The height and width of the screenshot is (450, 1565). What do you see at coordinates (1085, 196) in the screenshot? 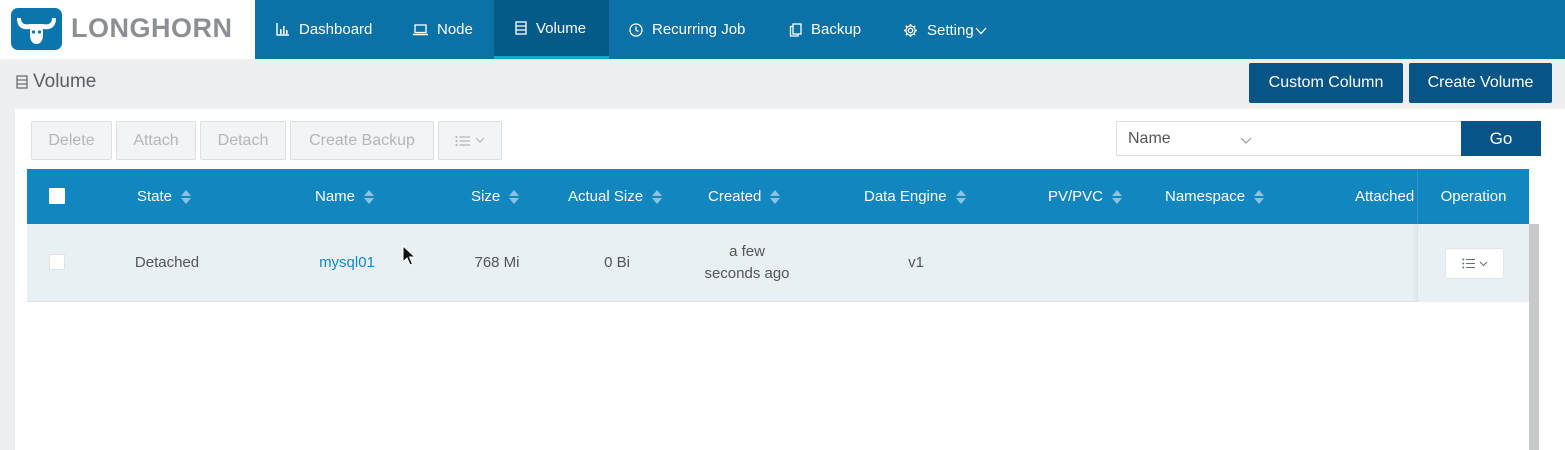
I see `column-header-pv-pvc: PV/PVC` at bounding box center [1085, 196].